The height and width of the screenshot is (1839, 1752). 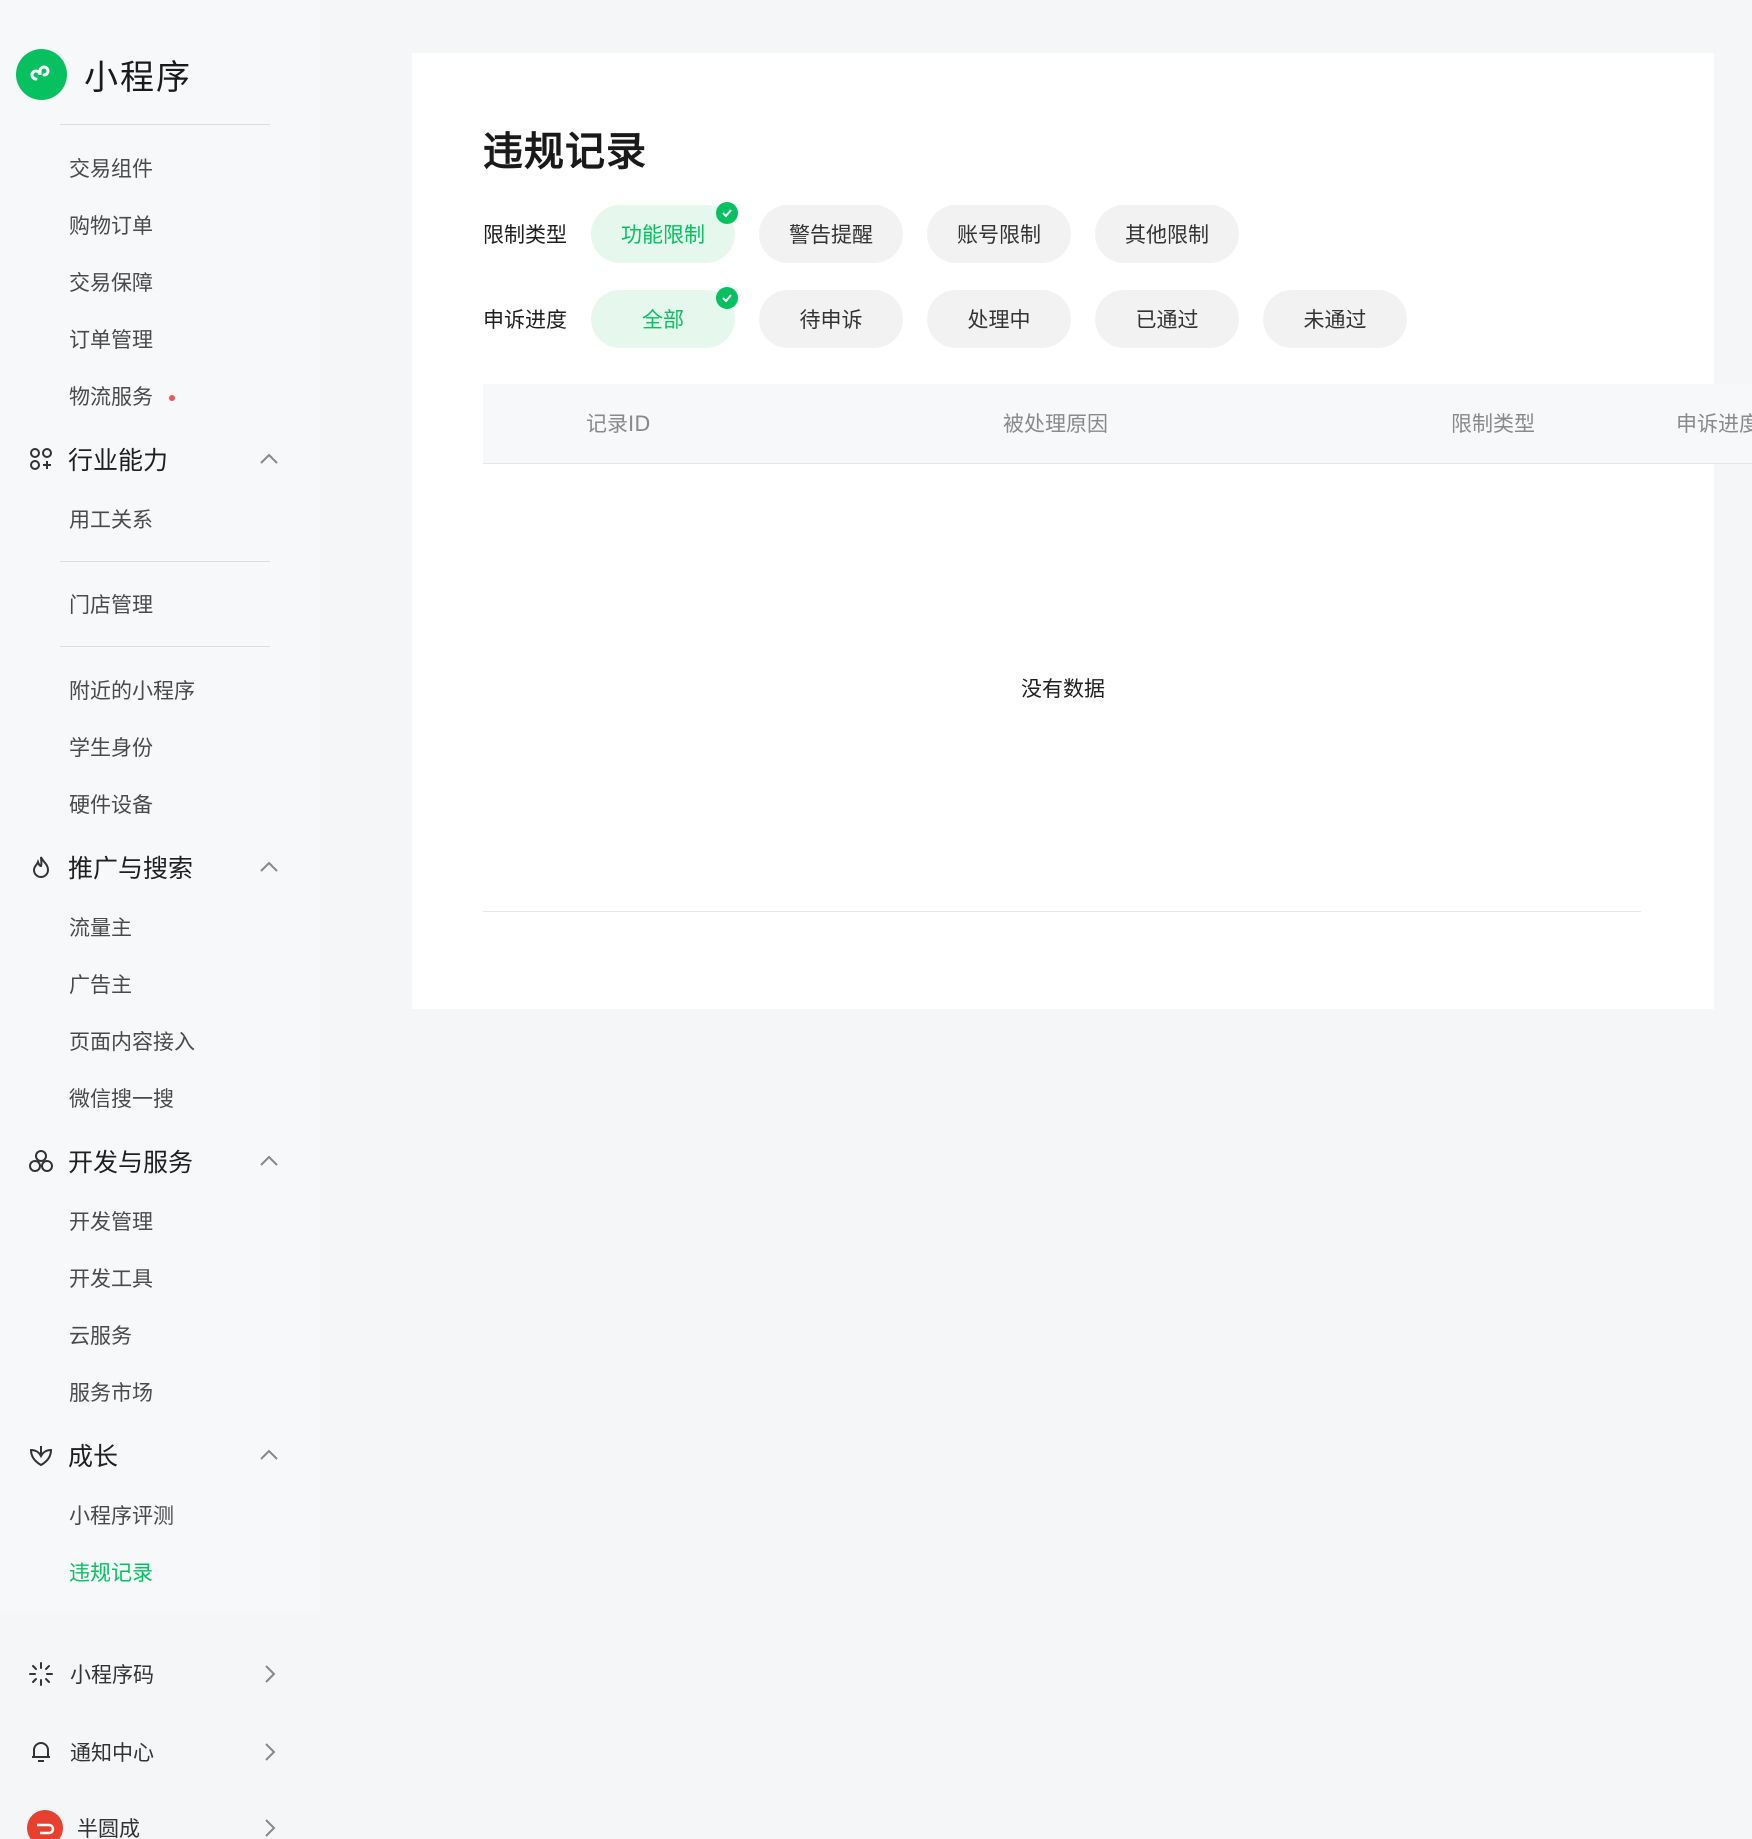 I want to click on sidebar-group-industry: 行业能力, so click(x=153, y=459).